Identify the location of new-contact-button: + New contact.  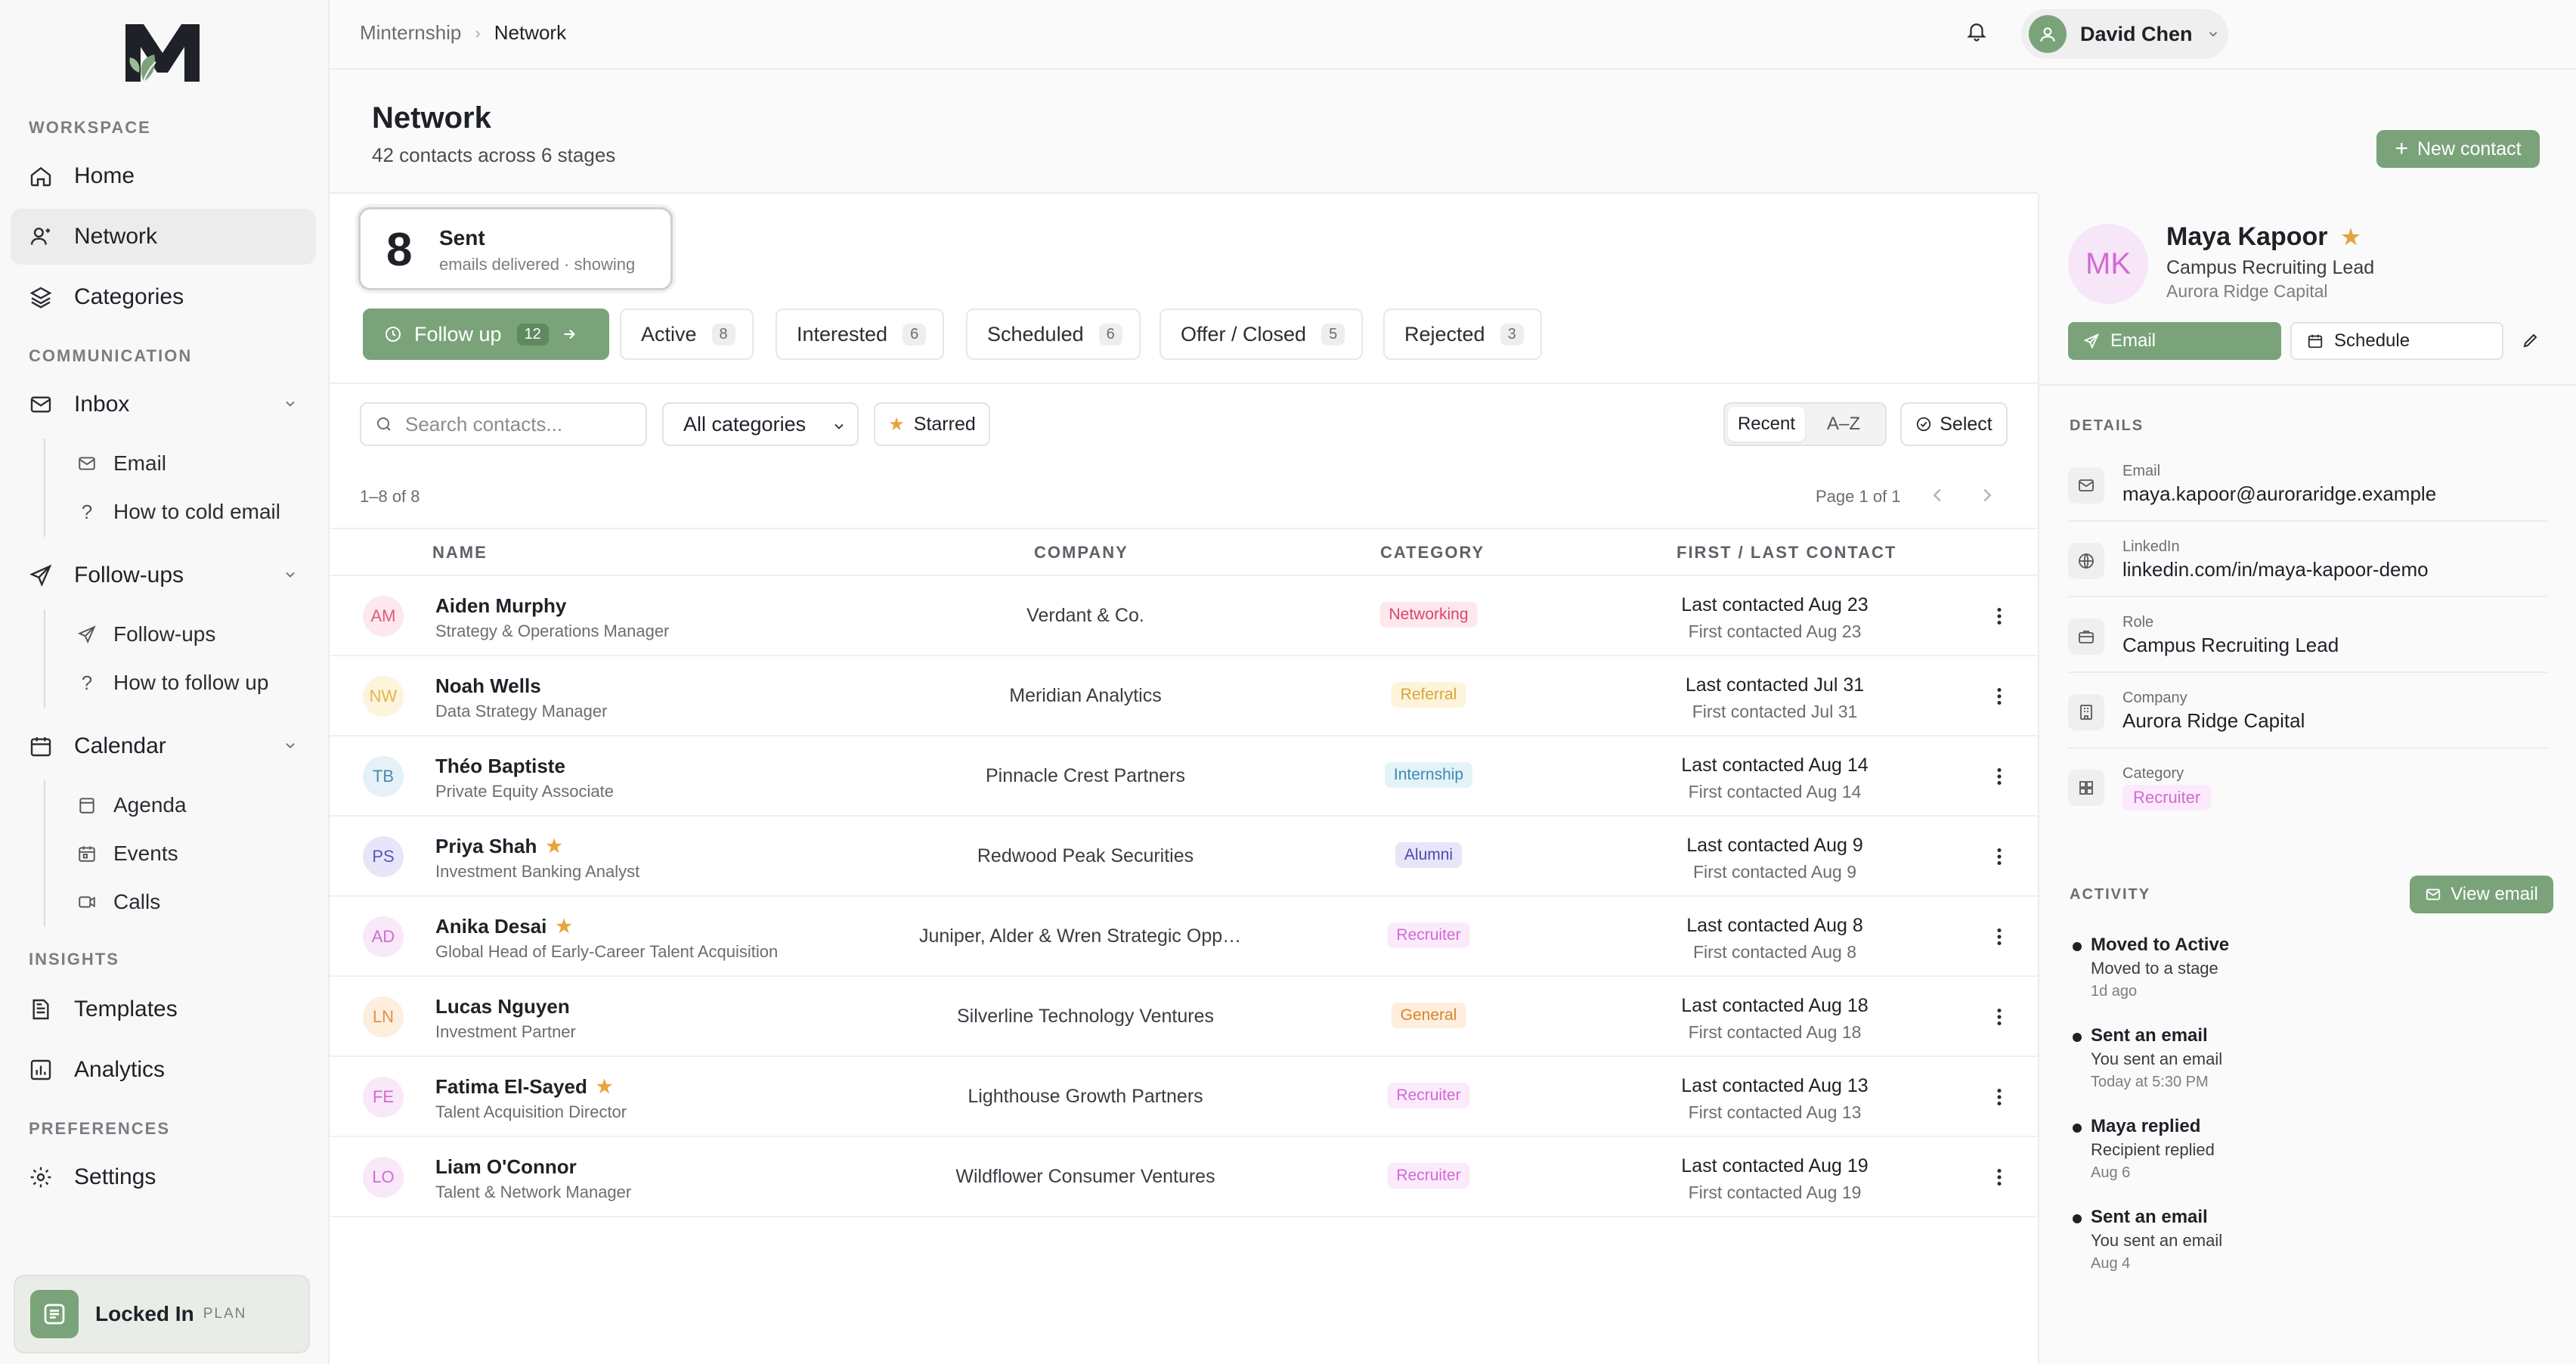
(2458, 149).